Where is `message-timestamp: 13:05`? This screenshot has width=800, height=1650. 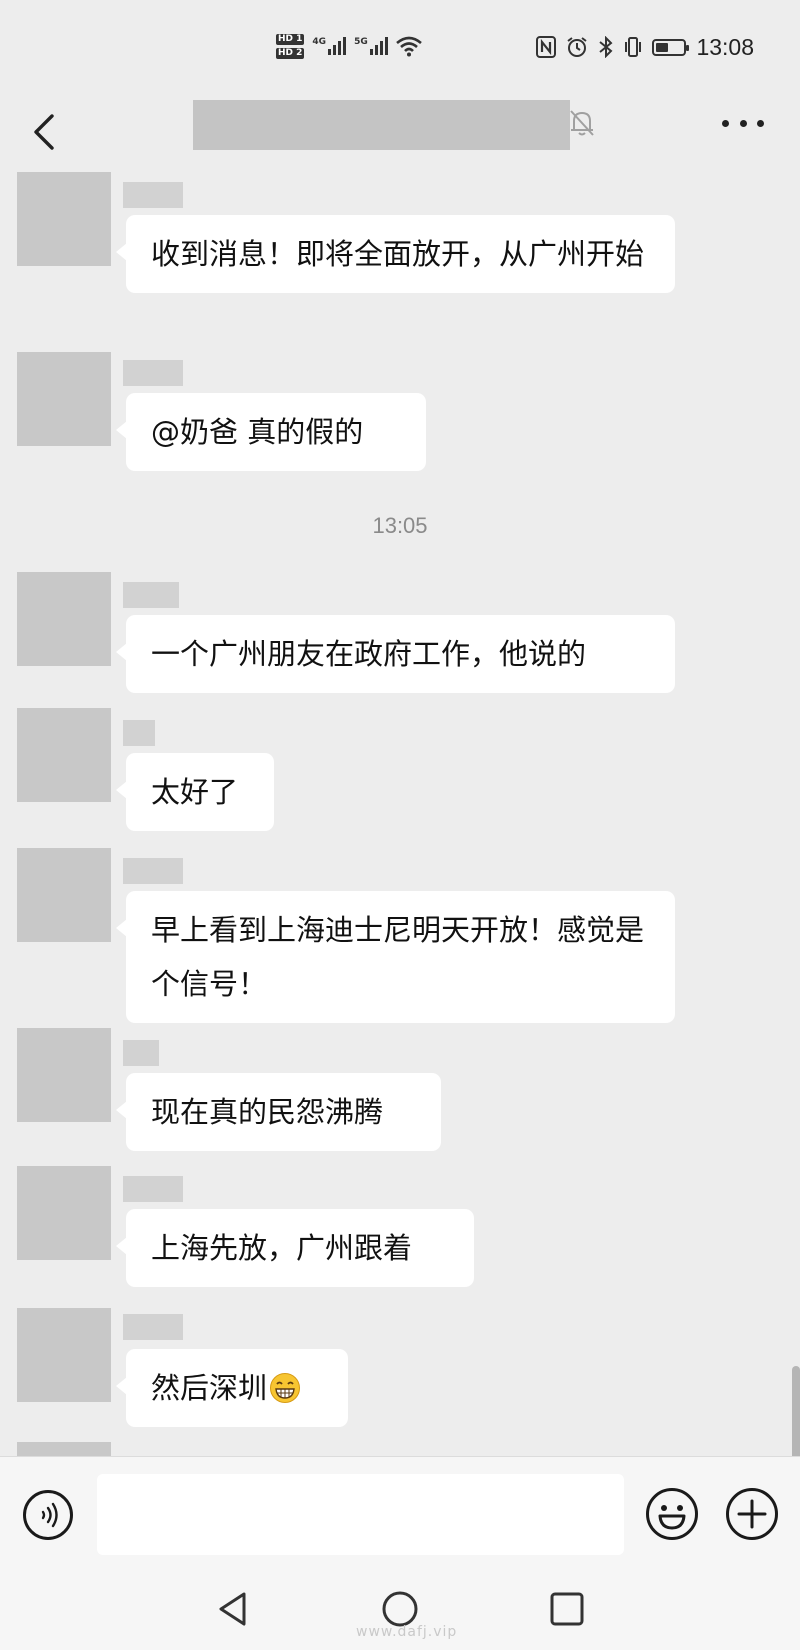 message-timestamp: 13:05 is located at coordinates (400, 525).